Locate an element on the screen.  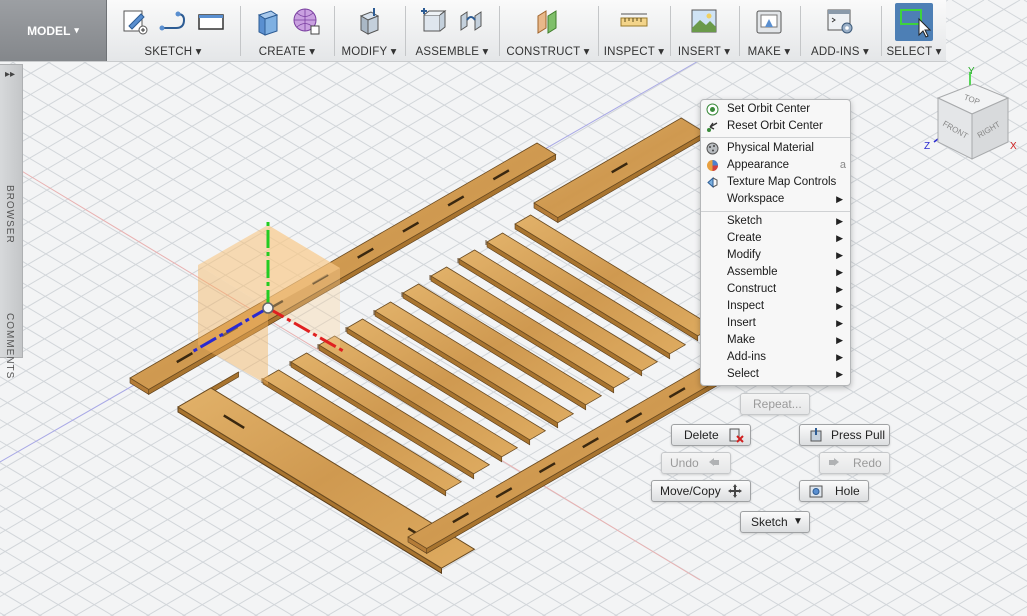
toolbar-group-add-ins: ADD-INS ▾ is located at coordinates (840, 30).